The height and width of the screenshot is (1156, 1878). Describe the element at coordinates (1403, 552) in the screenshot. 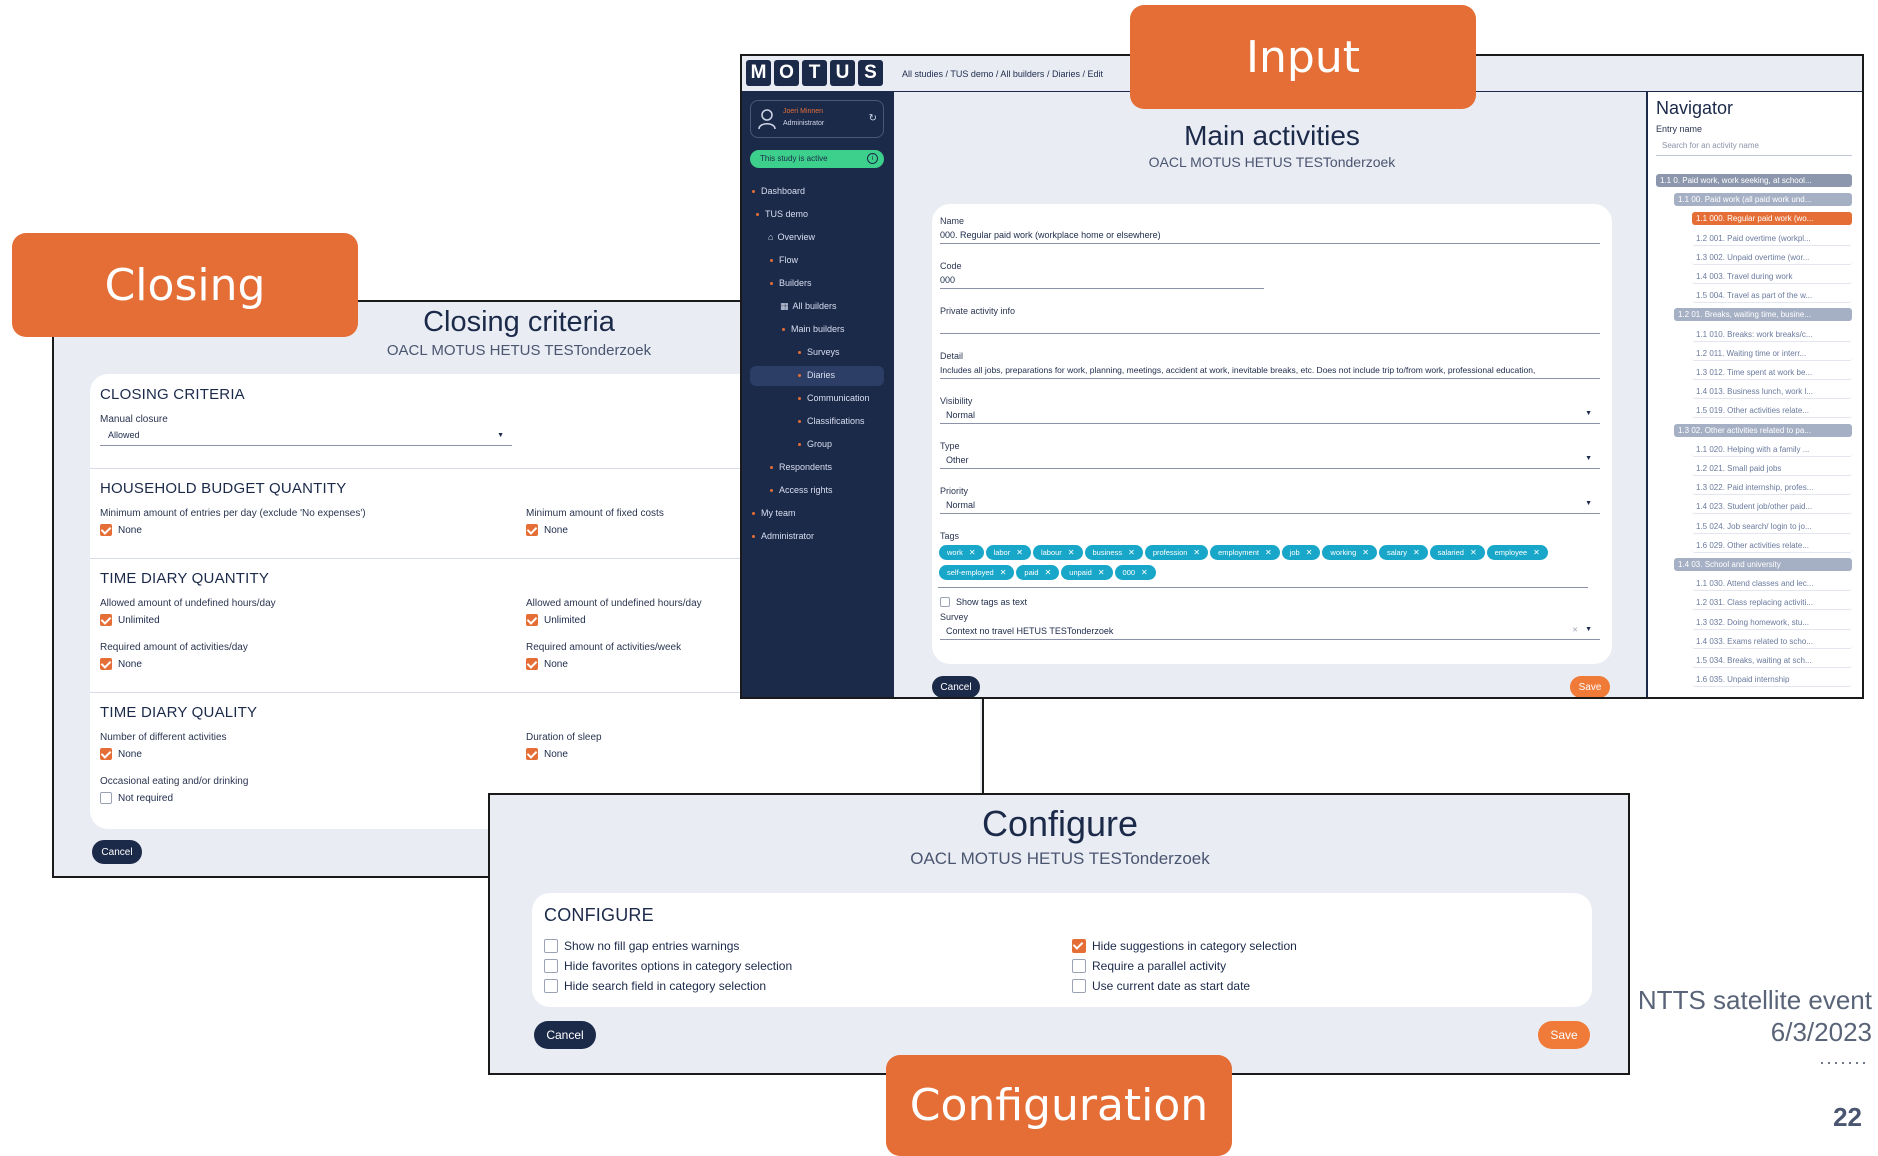

I see `tag-chip: salary ✕` at that location.